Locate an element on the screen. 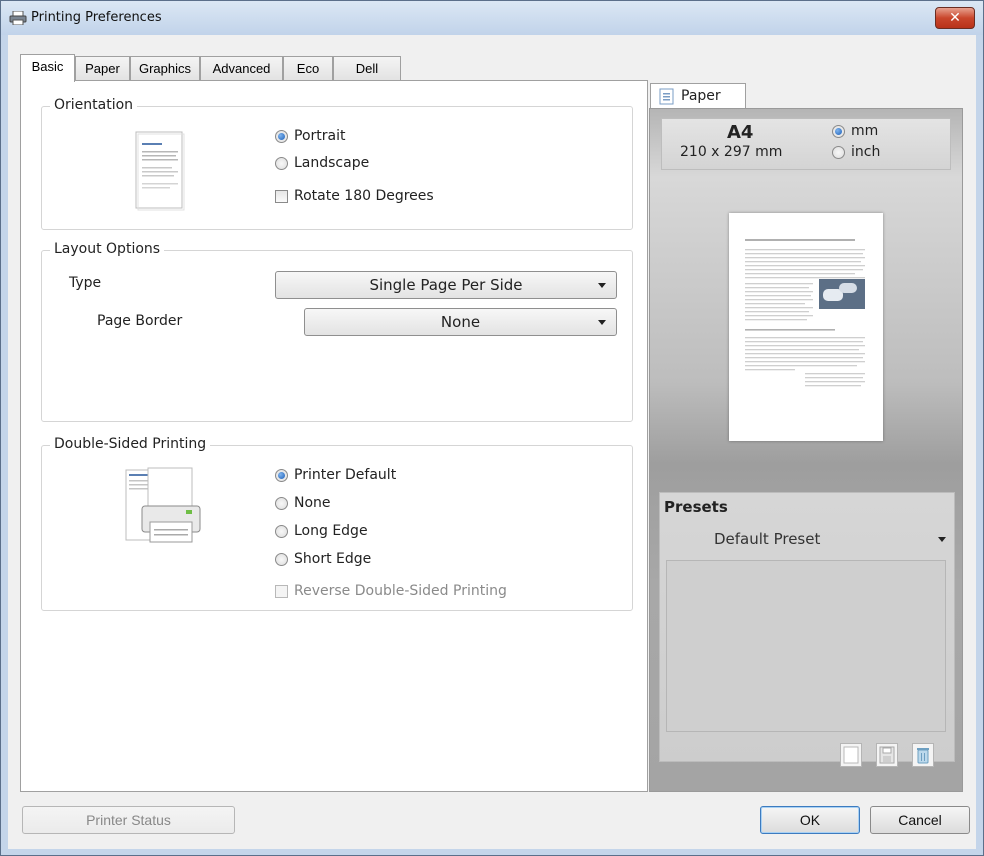 The width and height of the screenshot is (984, 856). tab-paper: Paper is located at coordinates (102, 68).